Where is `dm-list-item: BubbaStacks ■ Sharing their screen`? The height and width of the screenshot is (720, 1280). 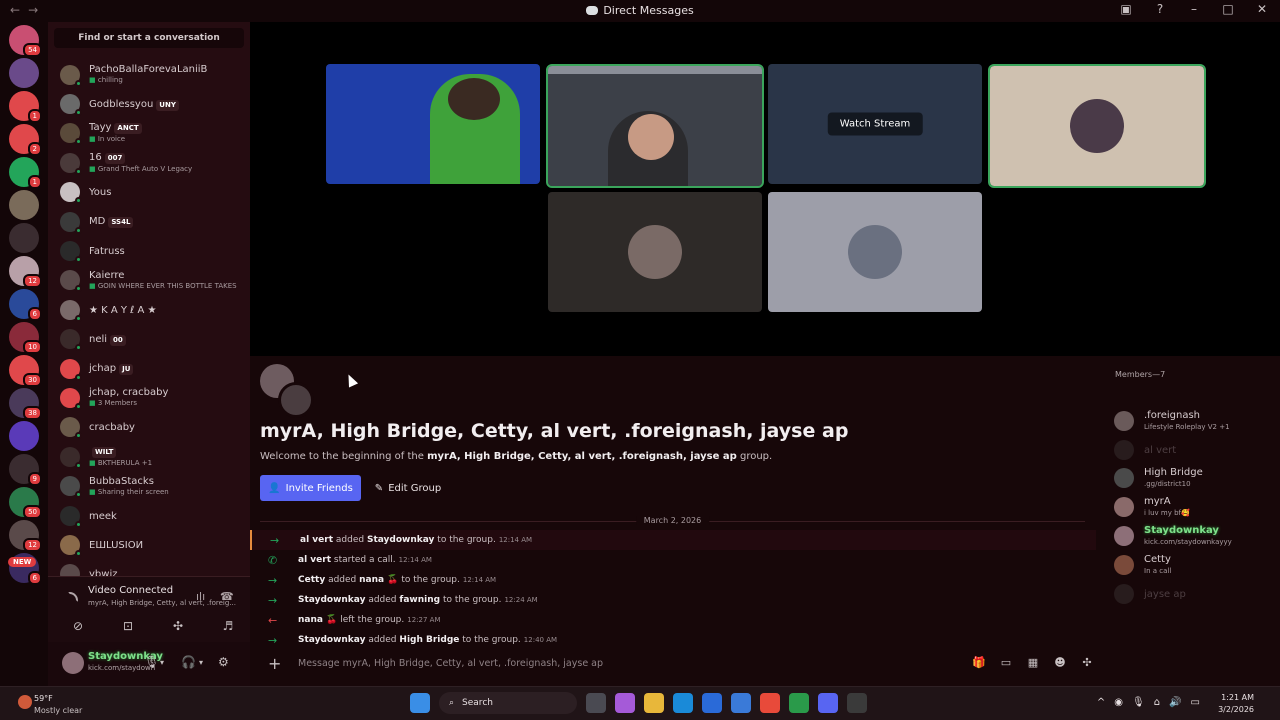
dm-list-item: BubbaStacks ■ Sharing their screen is located at coordinates (149, 485).